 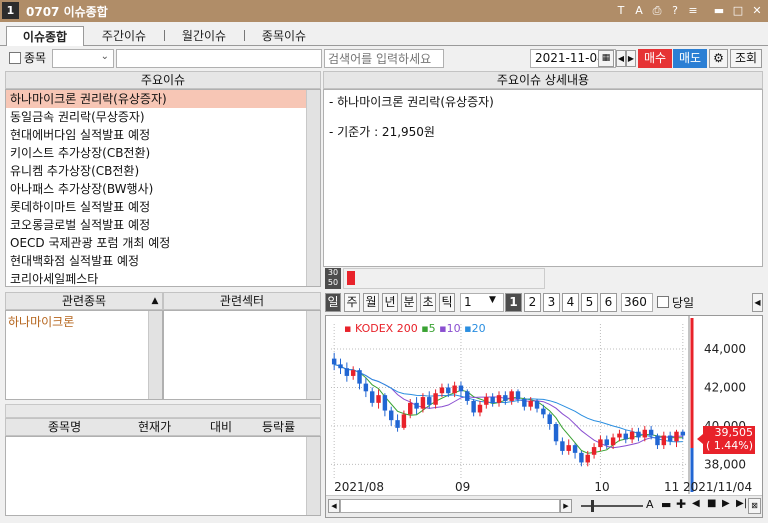 What do you see at coordinates (621, 58) in the screenshot?
I see `date-prev-icon: ◀` at bounding box center [621, 58].